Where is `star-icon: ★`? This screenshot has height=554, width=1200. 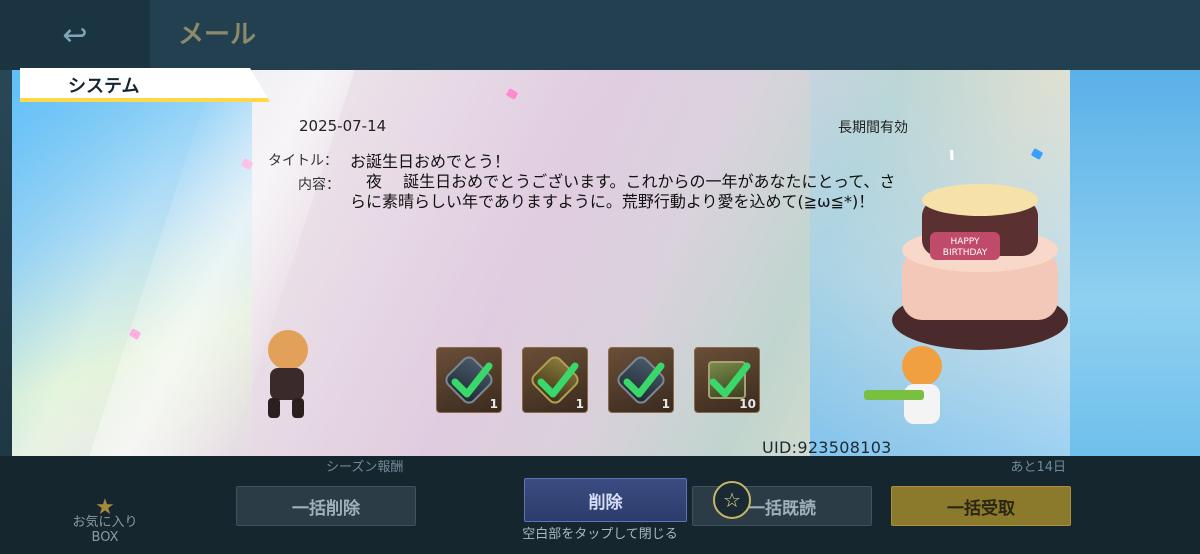 star-icon: ★ is located at coordinates (105, 507).